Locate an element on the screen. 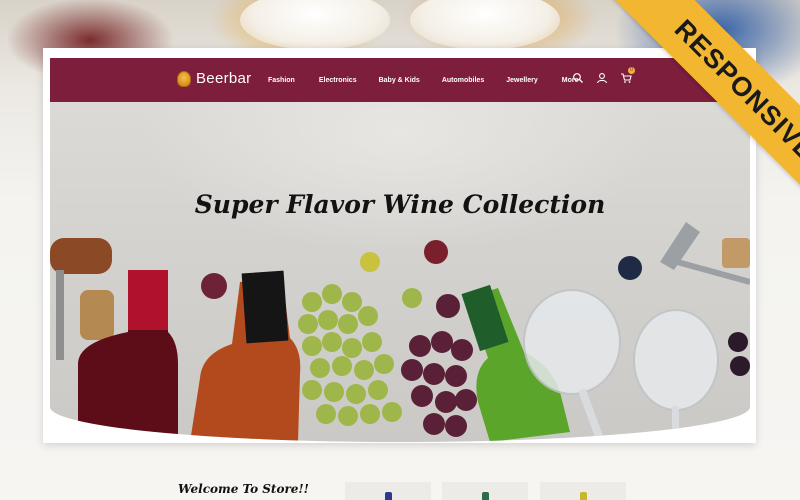  welcome-heading: Welcome To Store!! is located at coordinates (243, 489).